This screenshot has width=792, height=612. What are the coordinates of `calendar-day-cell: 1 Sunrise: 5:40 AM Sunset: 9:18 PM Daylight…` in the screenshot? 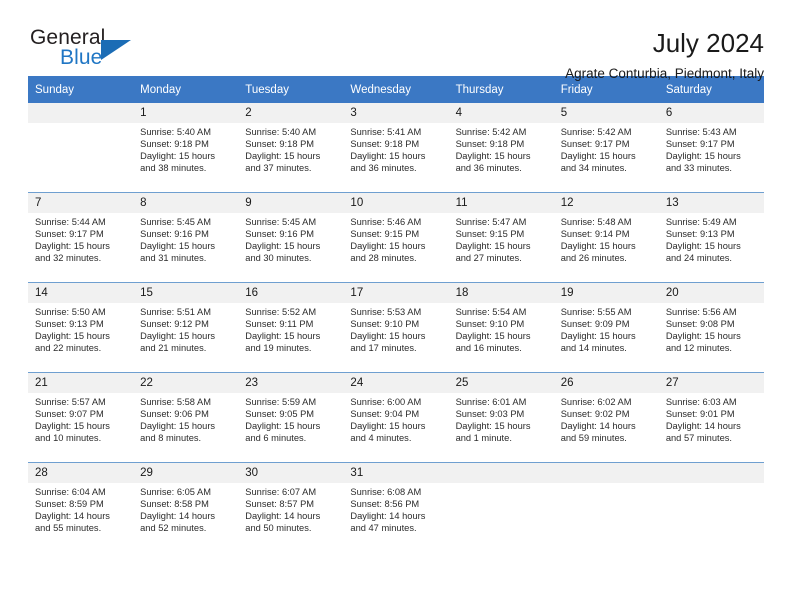 It's located at (186, 148).